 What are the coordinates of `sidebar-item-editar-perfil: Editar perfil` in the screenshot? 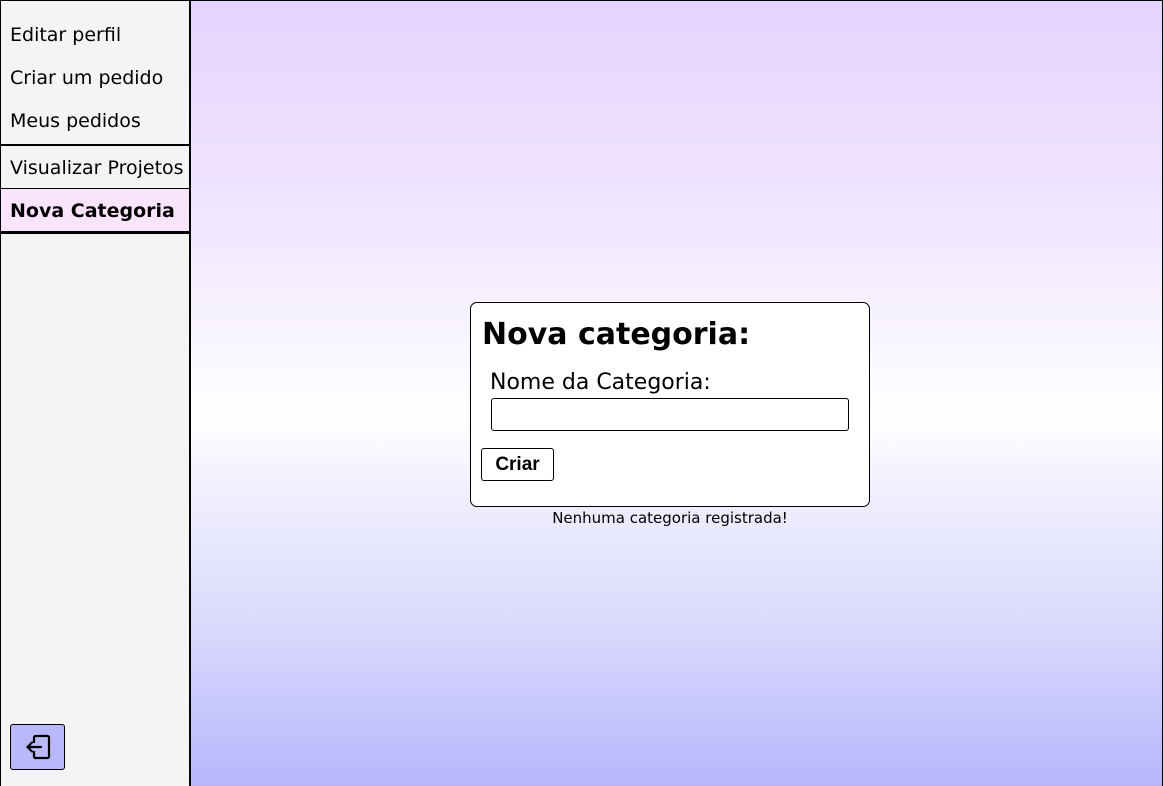 It's located at (95, 36).